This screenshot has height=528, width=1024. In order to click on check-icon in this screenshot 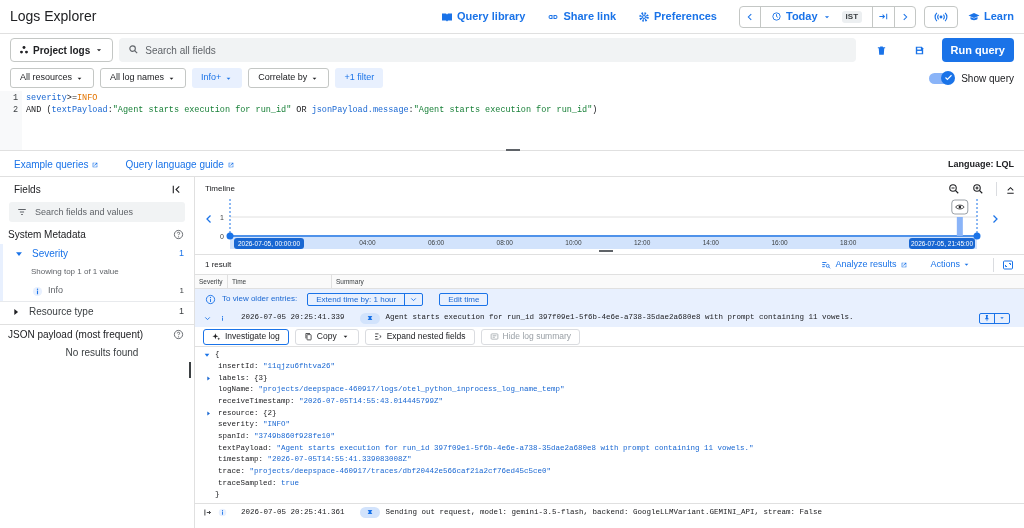, I will do `click(948, 77)`.